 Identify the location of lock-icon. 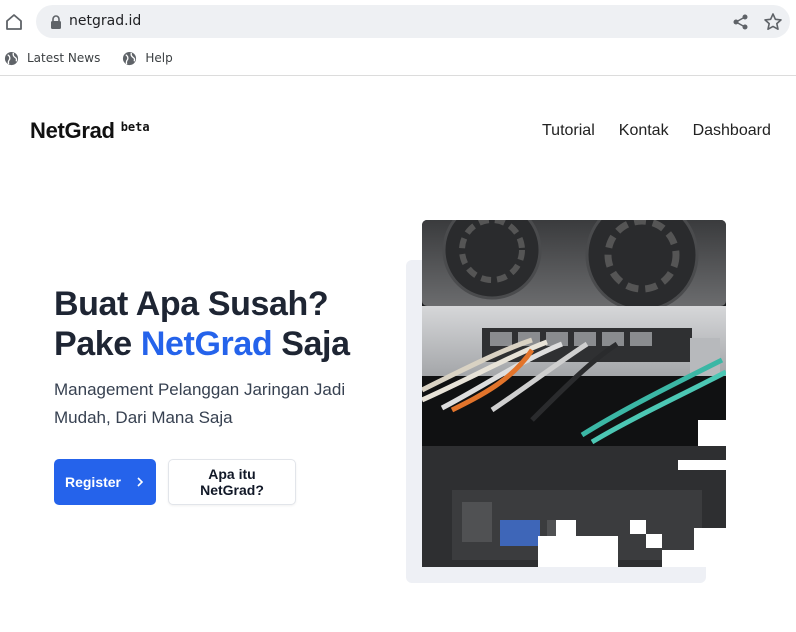
(56, 22).